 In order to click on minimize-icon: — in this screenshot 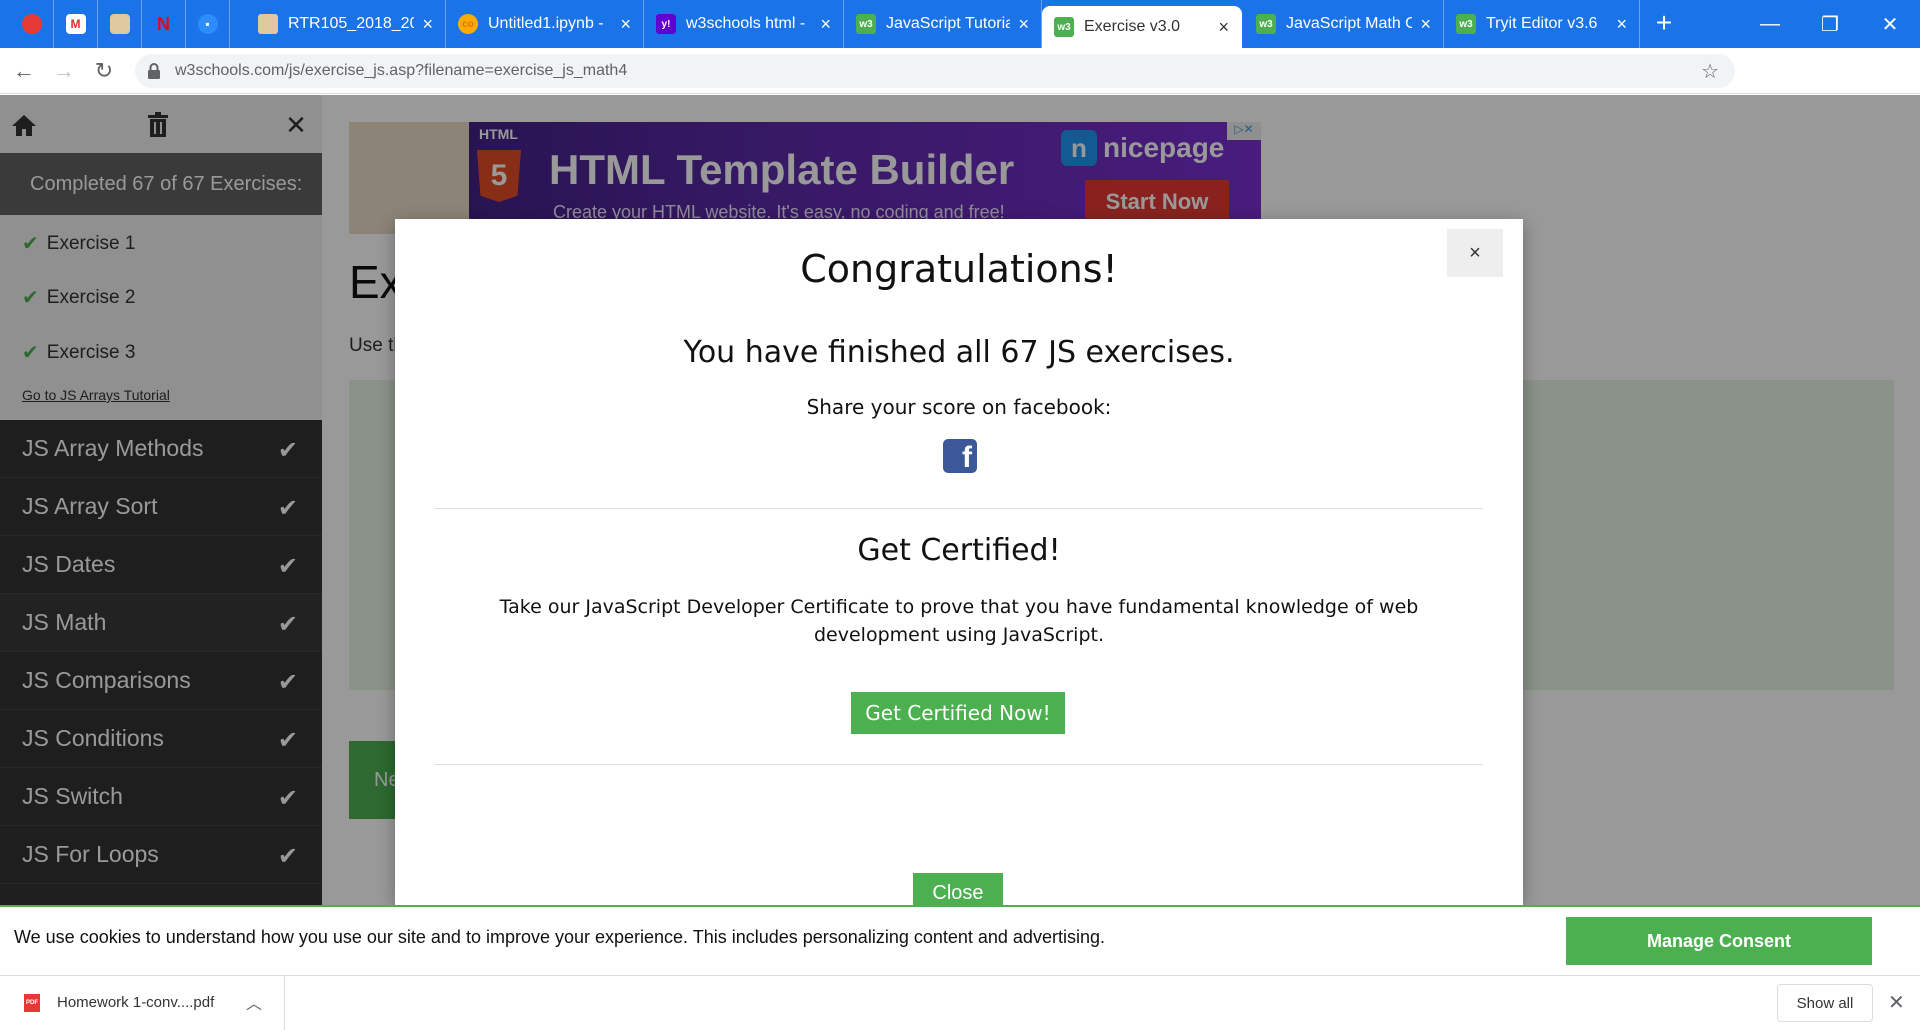, I will do `click(1770, 24)`.